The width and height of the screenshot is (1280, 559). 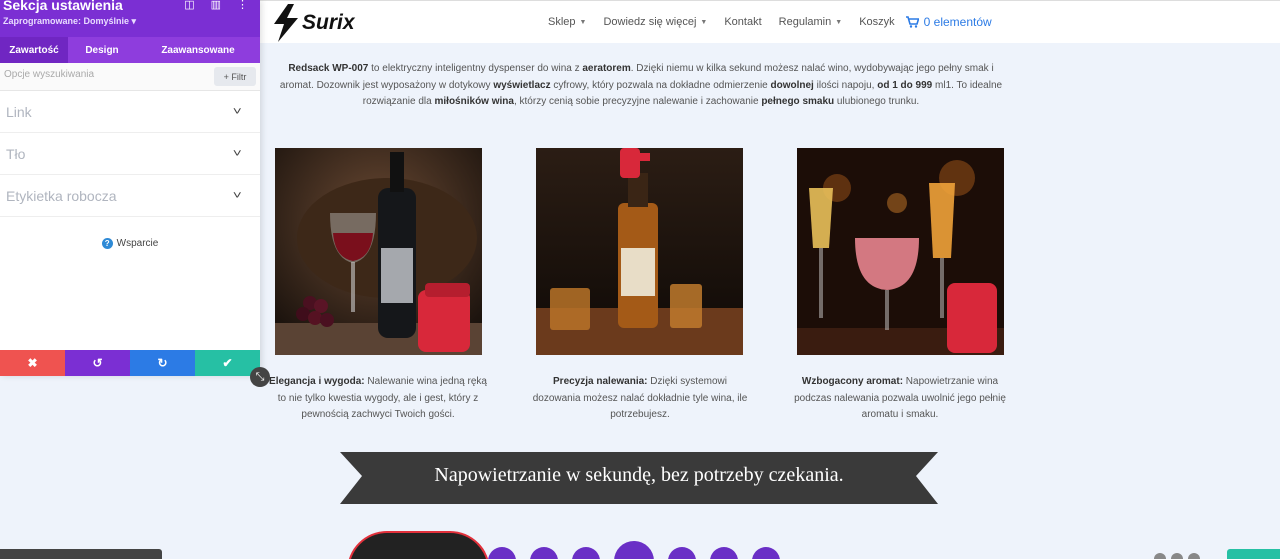 What do you see at coordinates (1253, 554) in the screenshot?
I see `save-page-button` at bounding box center [1253, 554].